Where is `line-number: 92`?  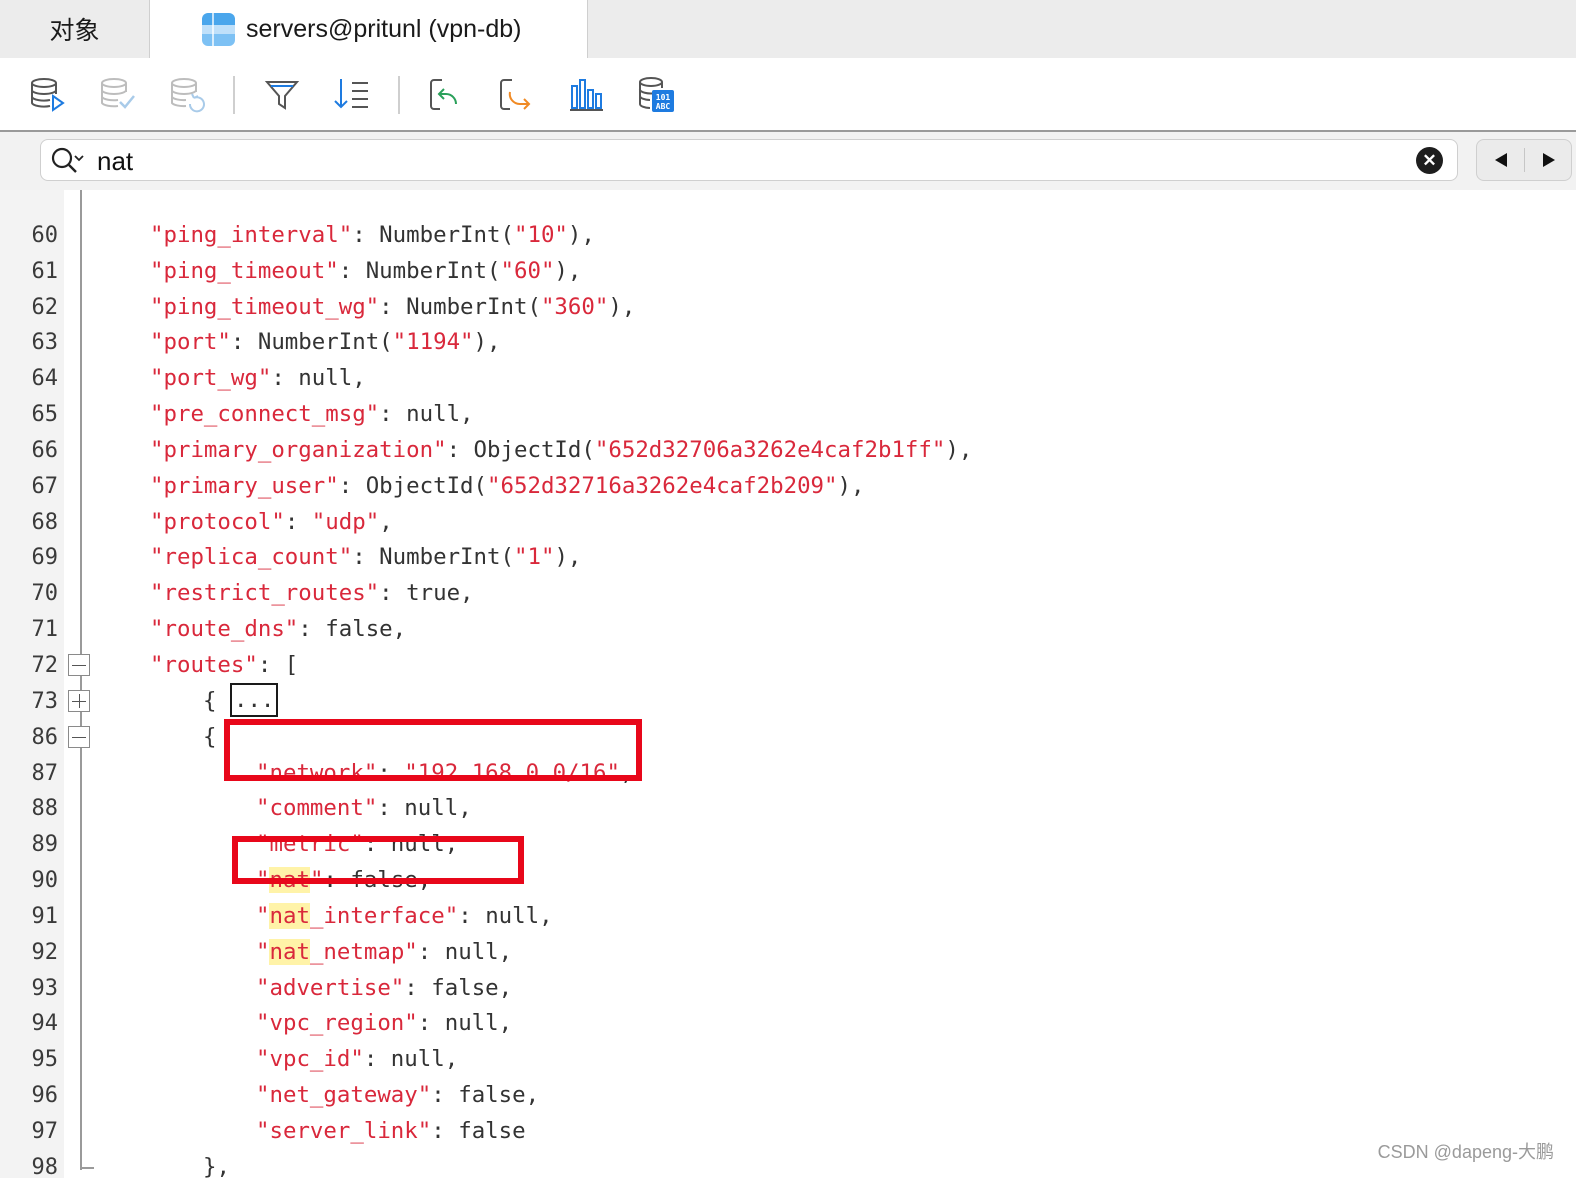
line-number: 92 is located at coordinates (45, 952).